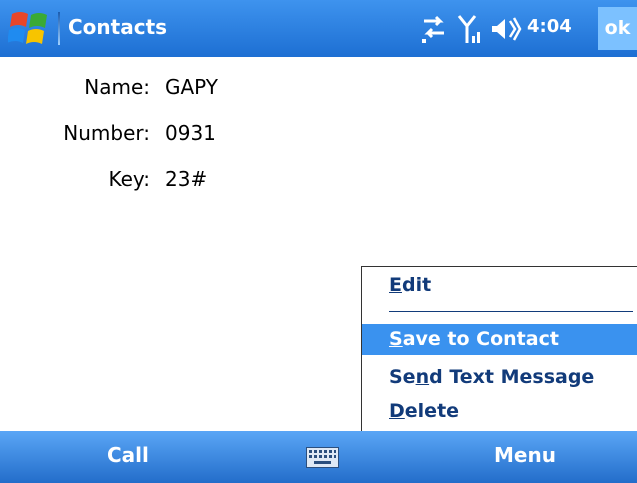  I want to click on title-bar: Contacts 4:04 ok, so click(318, 28).